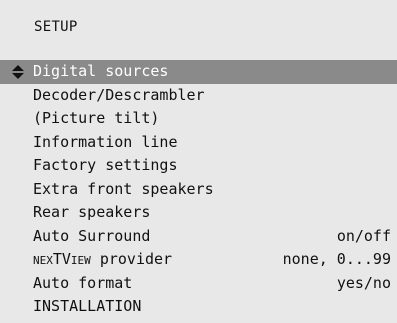 This screenshot has width=397, height=323. What do you see at coordinates (198, 237) in the screenshot?
I see `menu-item-auto-surround: Auto Surround on/off` at bounding box center [198, 237].